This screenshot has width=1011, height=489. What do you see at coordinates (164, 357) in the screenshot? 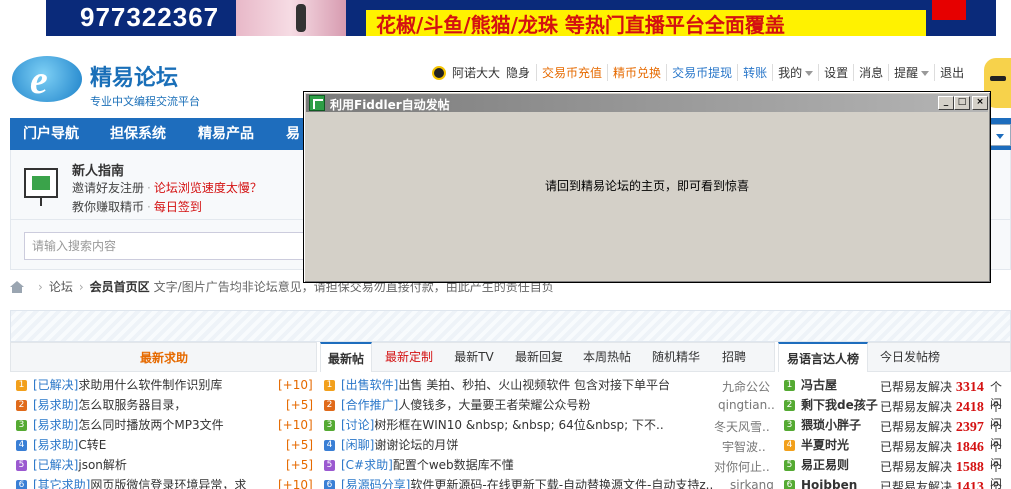
I see `left-panel-title: 最新求助` at bounding box center [164, 357].